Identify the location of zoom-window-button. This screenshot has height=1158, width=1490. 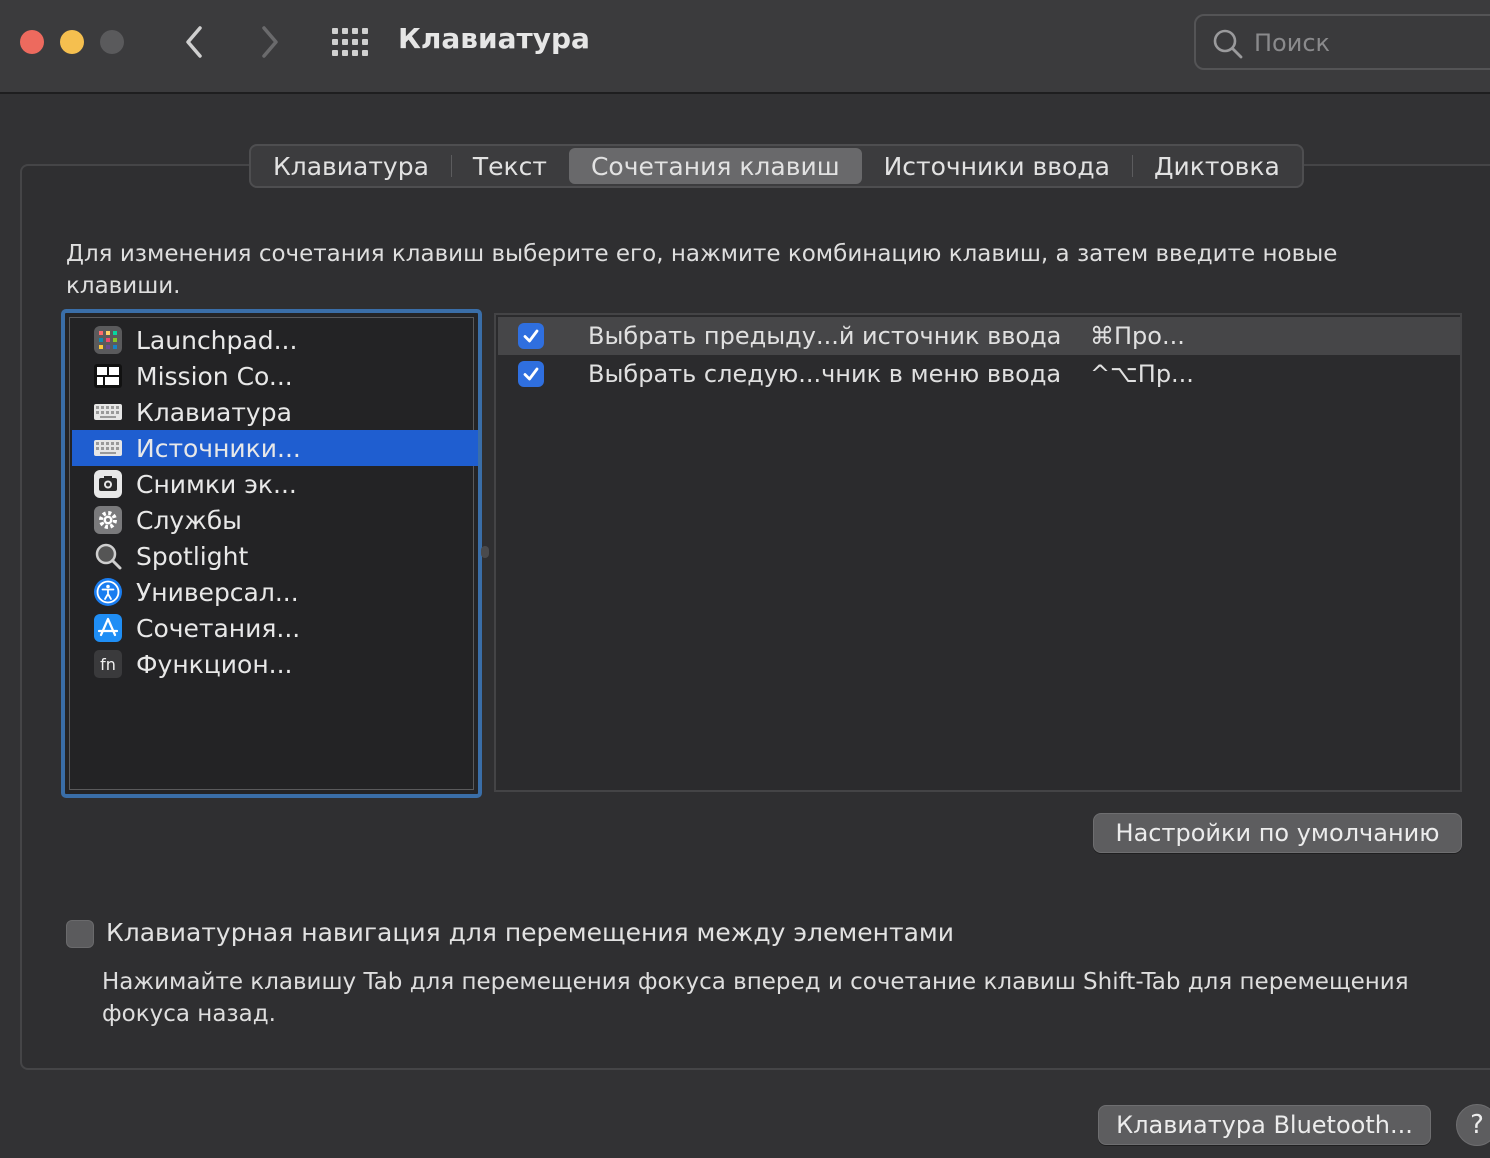
(112, 42).